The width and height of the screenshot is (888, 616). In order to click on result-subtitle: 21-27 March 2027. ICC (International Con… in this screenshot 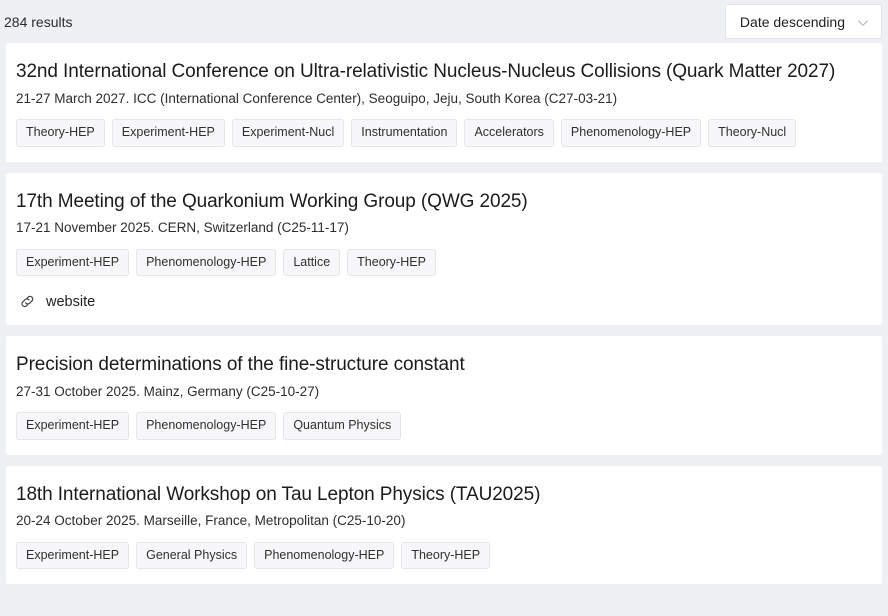, I will do `click(317, 98)`.